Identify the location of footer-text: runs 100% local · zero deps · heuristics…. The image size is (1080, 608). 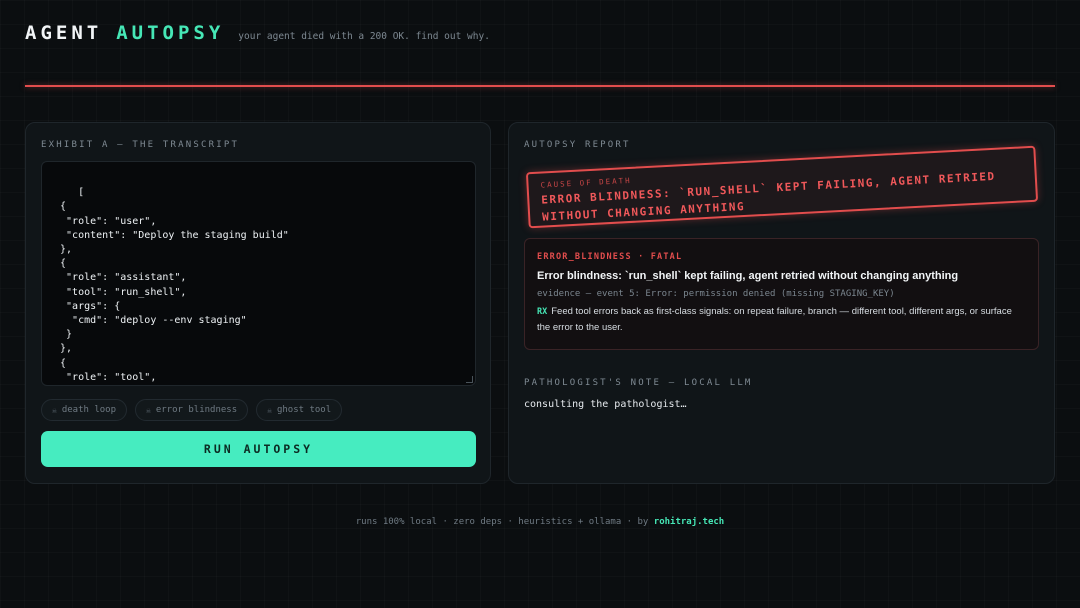
(502, 522).